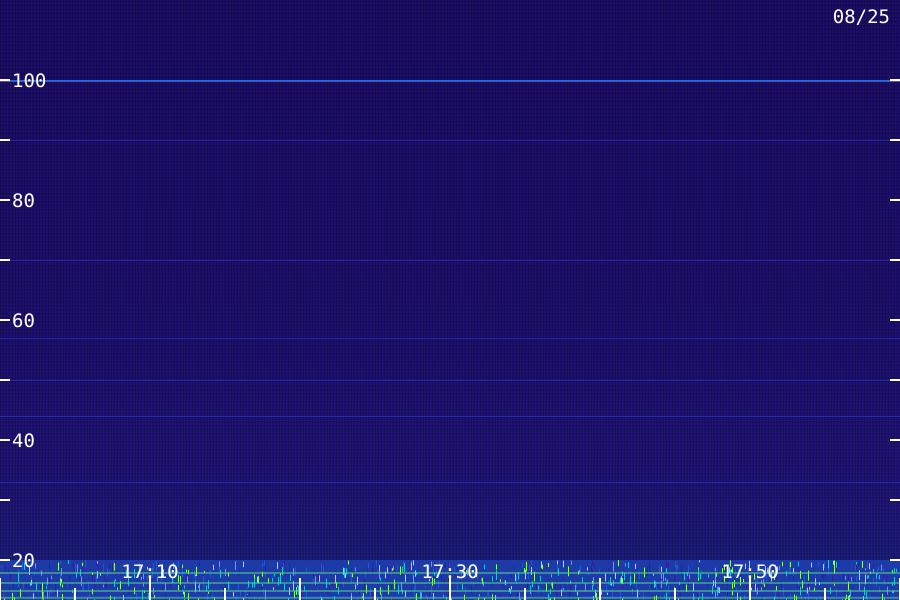 The width and height of the screenshot is (900, 600). I want to click on y-tick-label: 60, so click(23, 321).